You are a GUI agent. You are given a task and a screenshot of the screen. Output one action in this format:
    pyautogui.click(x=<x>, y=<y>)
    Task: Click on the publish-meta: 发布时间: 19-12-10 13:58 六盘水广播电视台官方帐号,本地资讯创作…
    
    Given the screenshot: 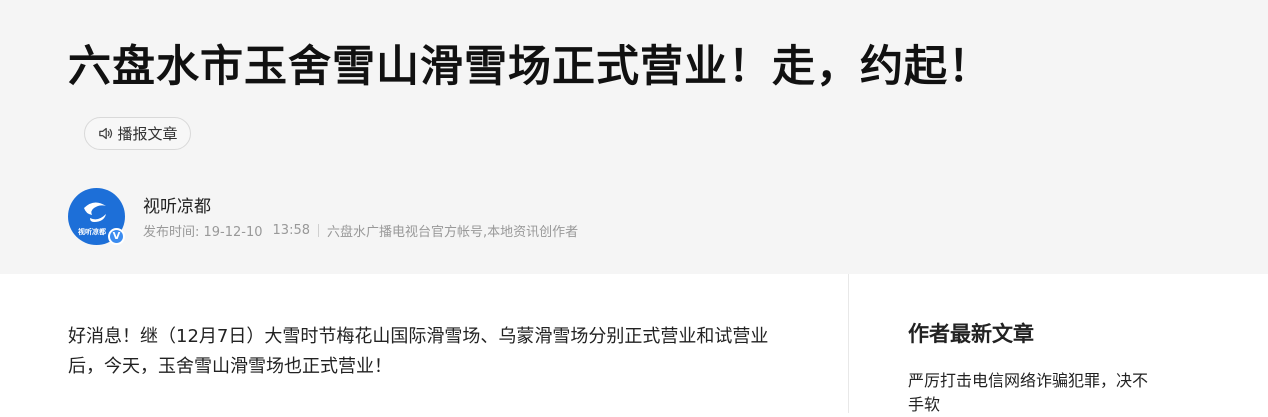 What is the action you would take?
    pyautogui.click(x=360, y=230)
    